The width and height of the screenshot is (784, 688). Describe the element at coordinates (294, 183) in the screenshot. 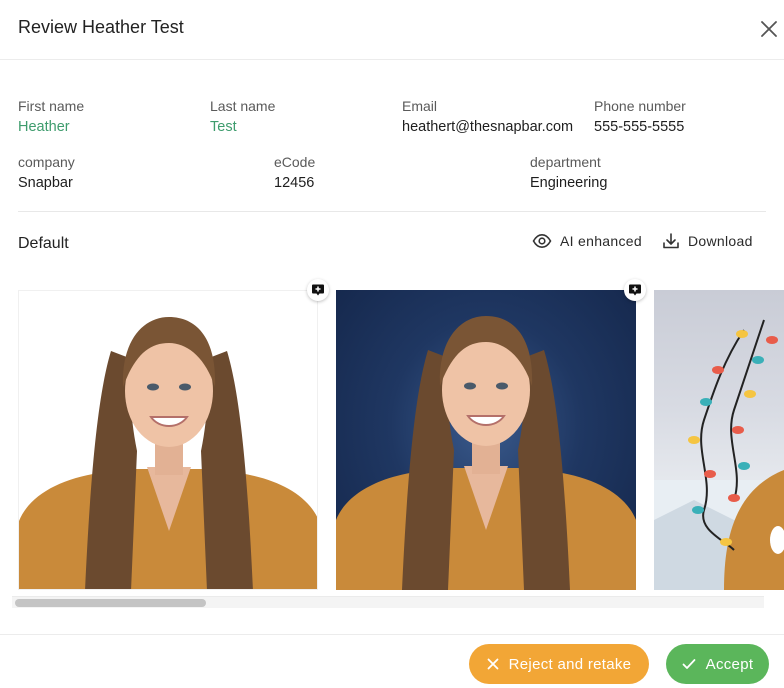

I see `ecode-value: 12456` at that location.